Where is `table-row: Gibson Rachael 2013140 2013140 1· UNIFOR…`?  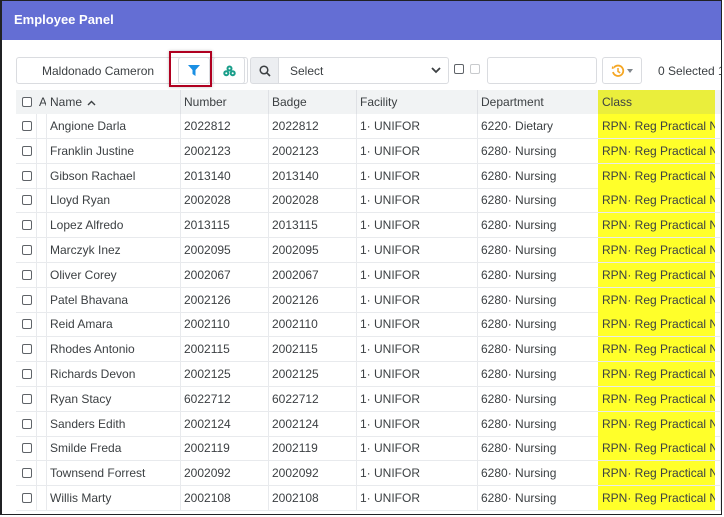 table-row: Gibson Rachael 2013140 2013140 1· UNIFOR… is located at coordinates (368, 176).